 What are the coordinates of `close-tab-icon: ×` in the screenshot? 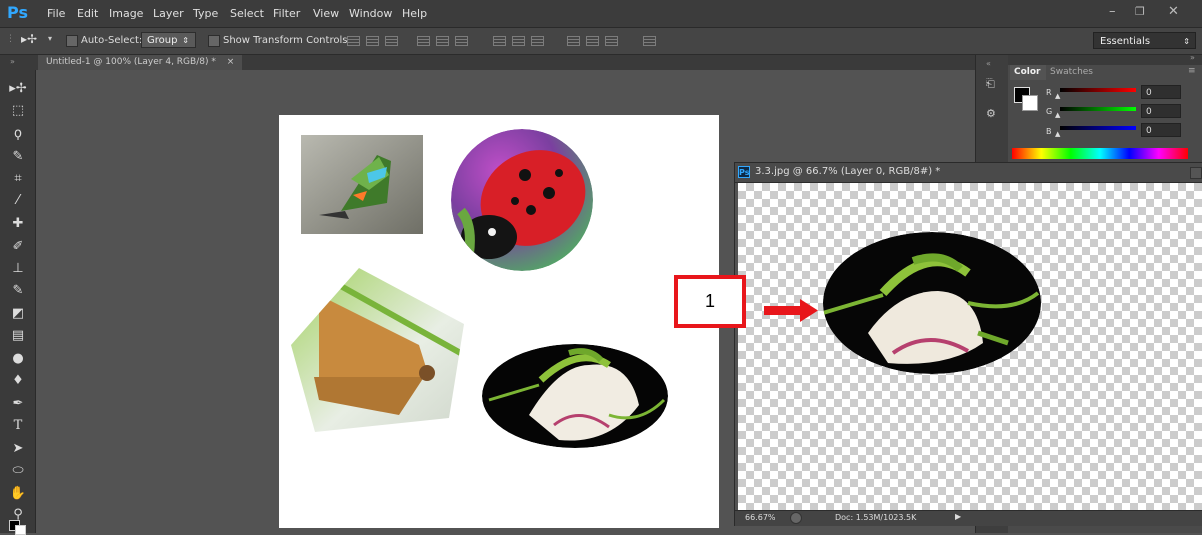 It's located at (231, 62).